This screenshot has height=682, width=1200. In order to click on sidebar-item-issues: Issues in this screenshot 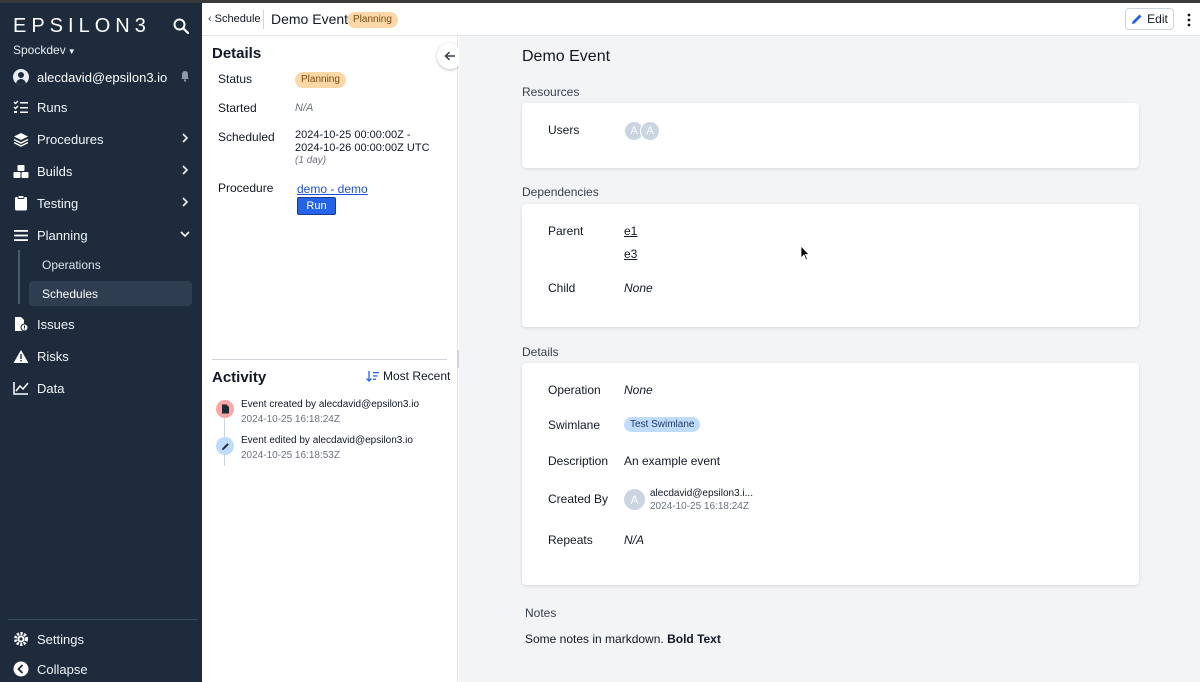, I will do `click(103, 324)`.